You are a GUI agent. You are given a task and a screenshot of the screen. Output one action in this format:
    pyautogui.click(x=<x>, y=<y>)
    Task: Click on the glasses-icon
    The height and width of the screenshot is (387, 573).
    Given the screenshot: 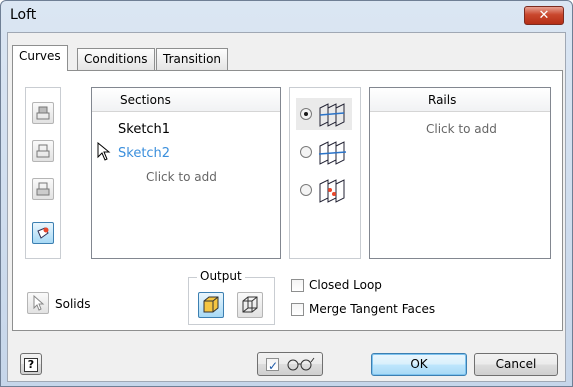 What is the action you would take?
    pyautogui.click(x=301, y=364)
    